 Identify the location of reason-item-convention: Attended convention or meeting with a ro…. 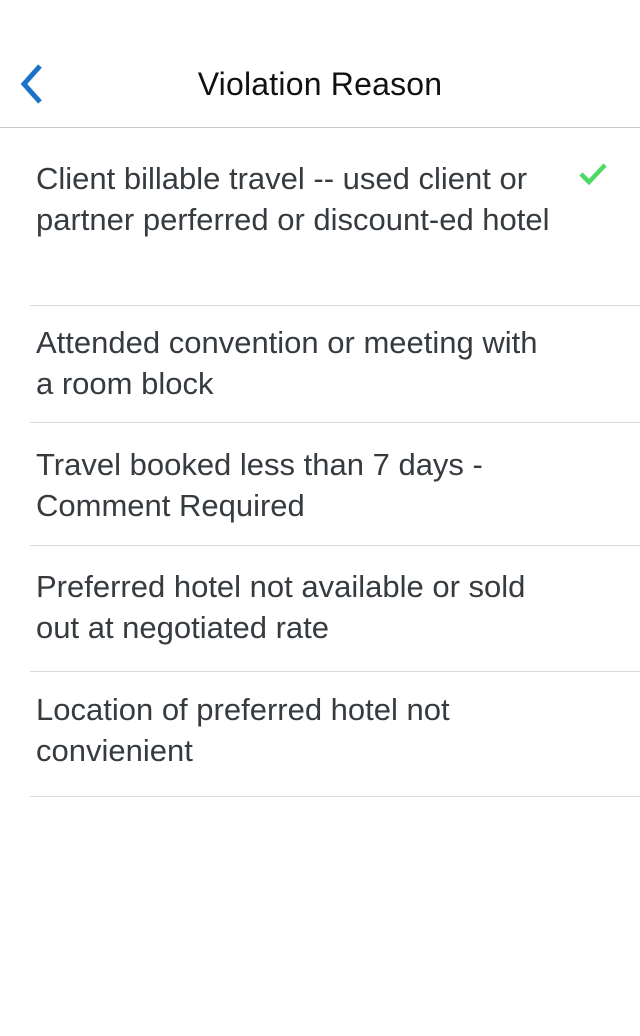
(335, 364).